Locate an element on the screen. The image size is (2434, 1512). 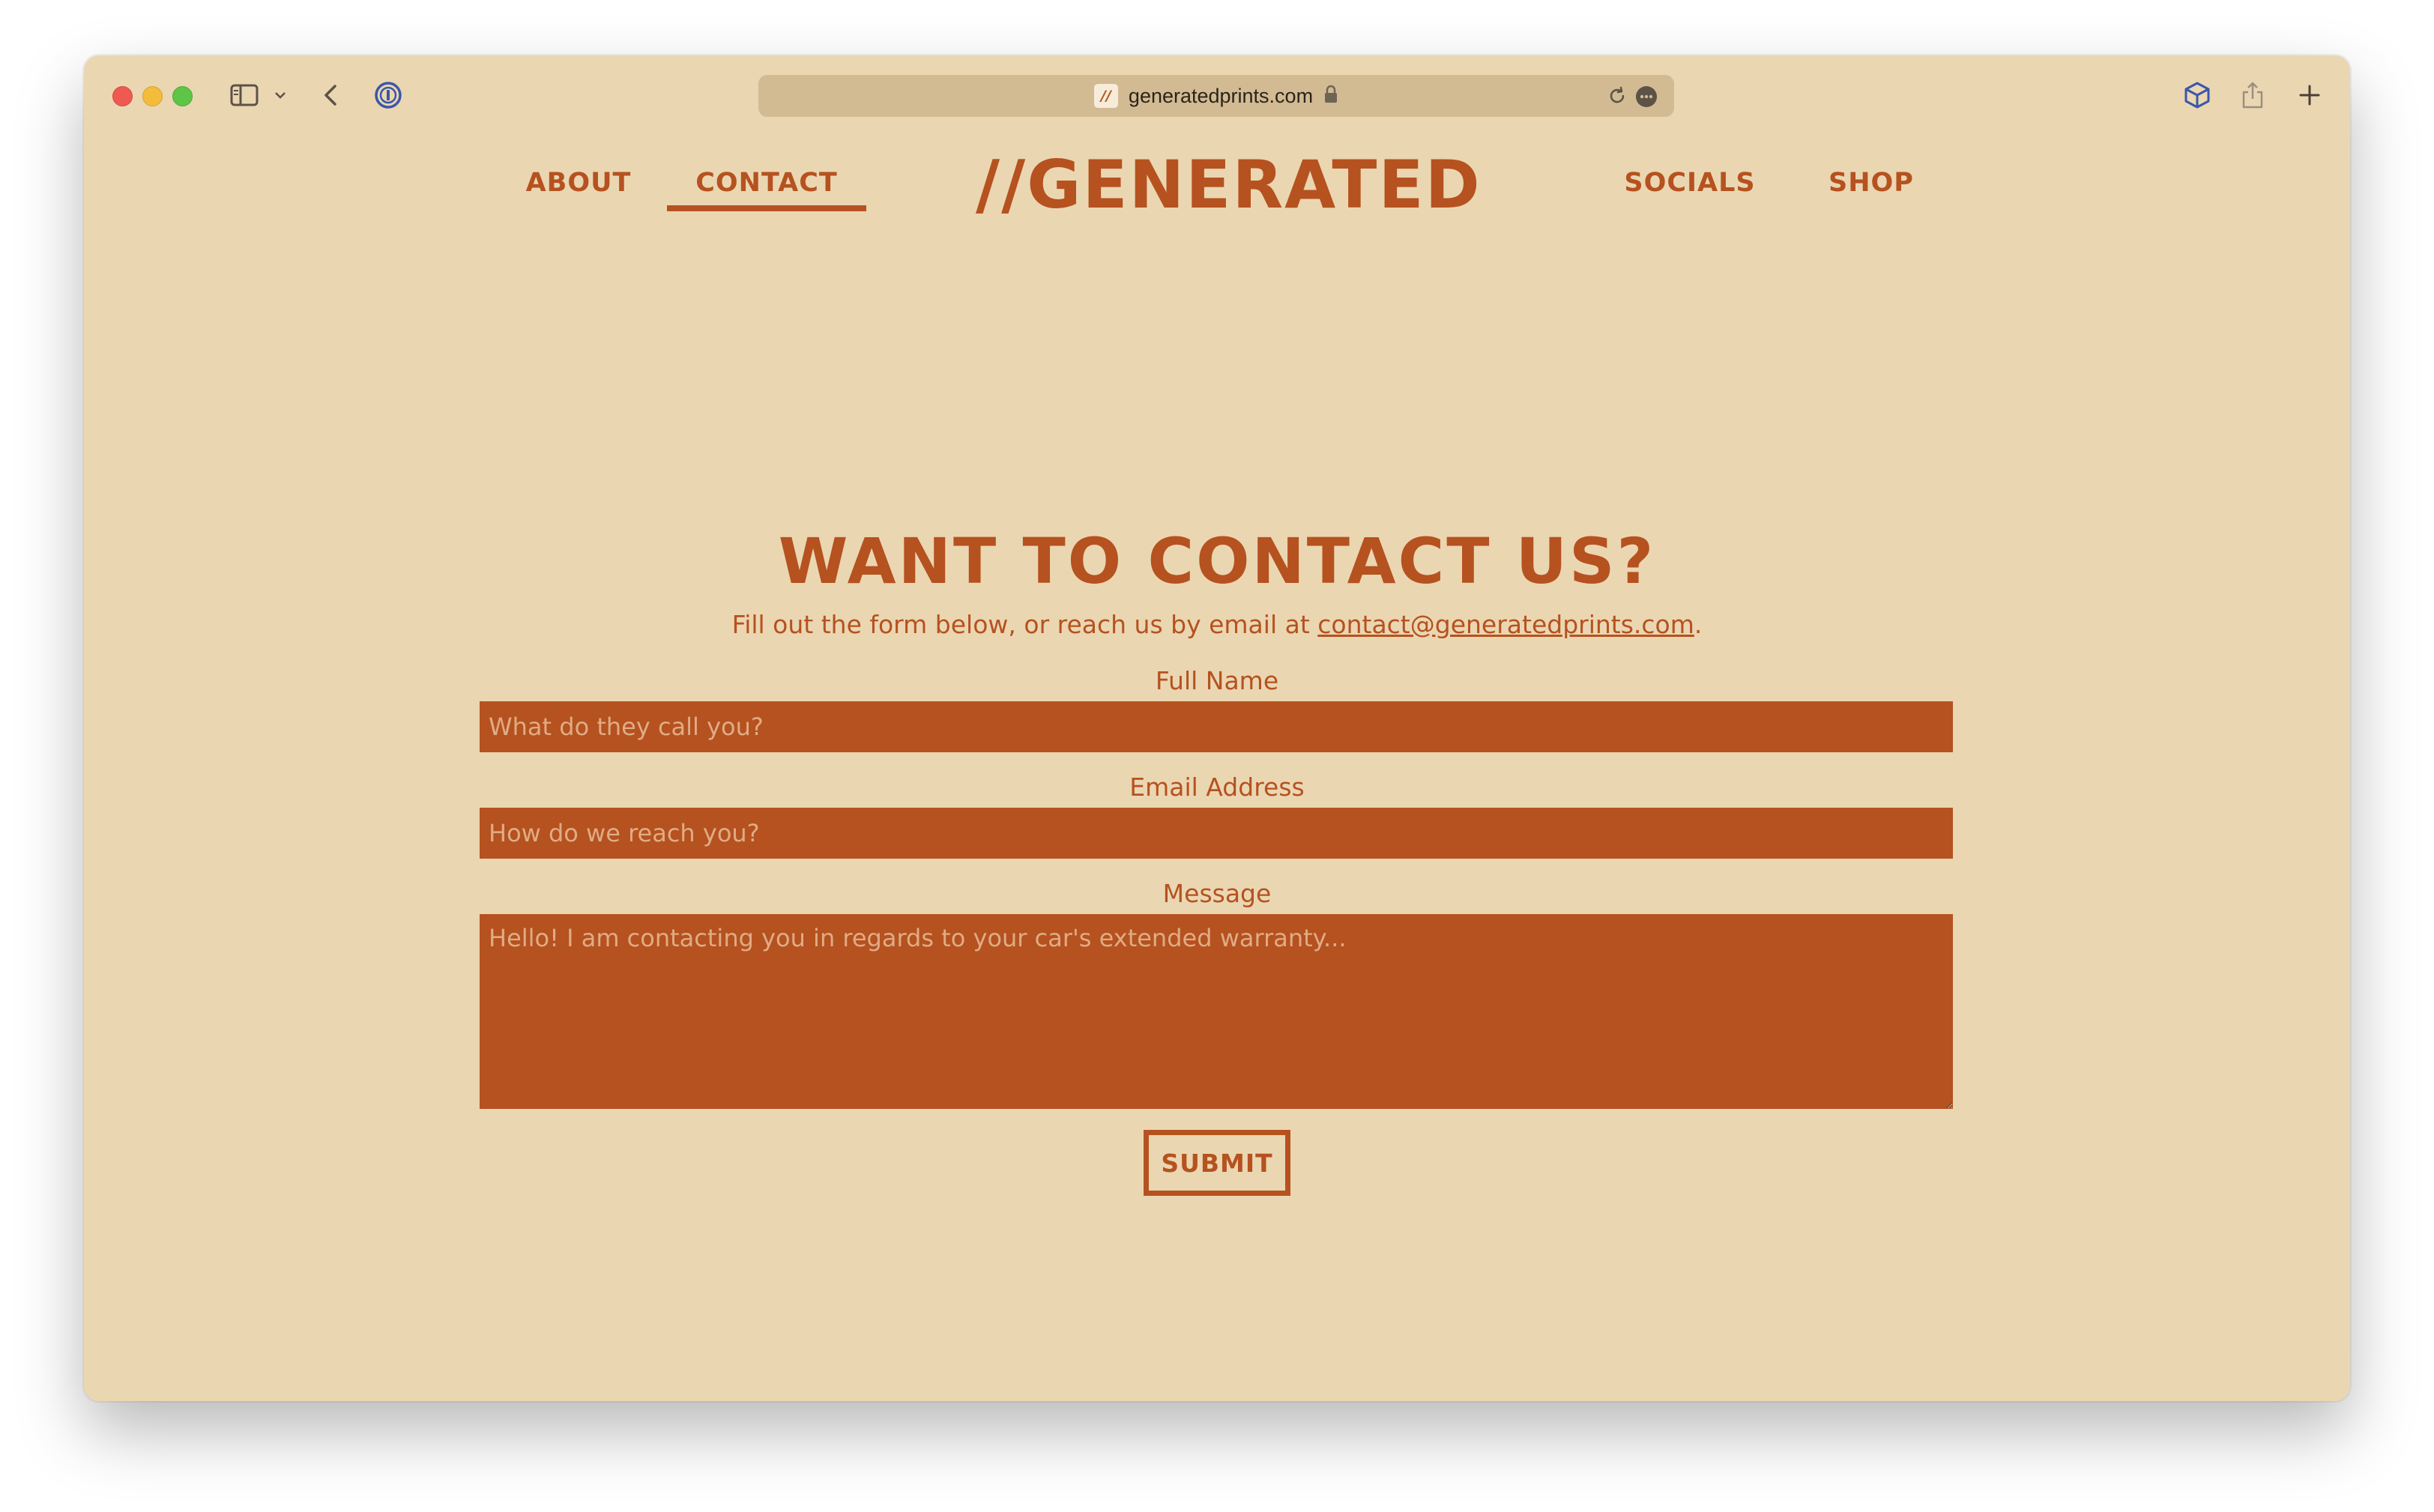
extension-cube-icon is located at coordinates (2197, 95).